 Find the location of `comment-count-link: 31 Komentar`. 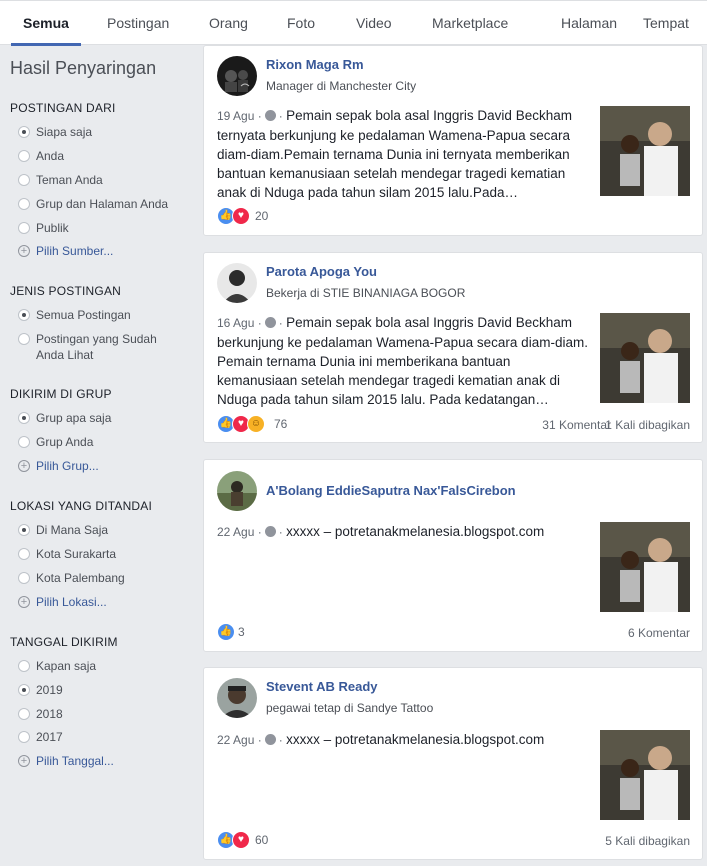

comment-count-link: 31 Komentar is located at coordinates (576, 425).